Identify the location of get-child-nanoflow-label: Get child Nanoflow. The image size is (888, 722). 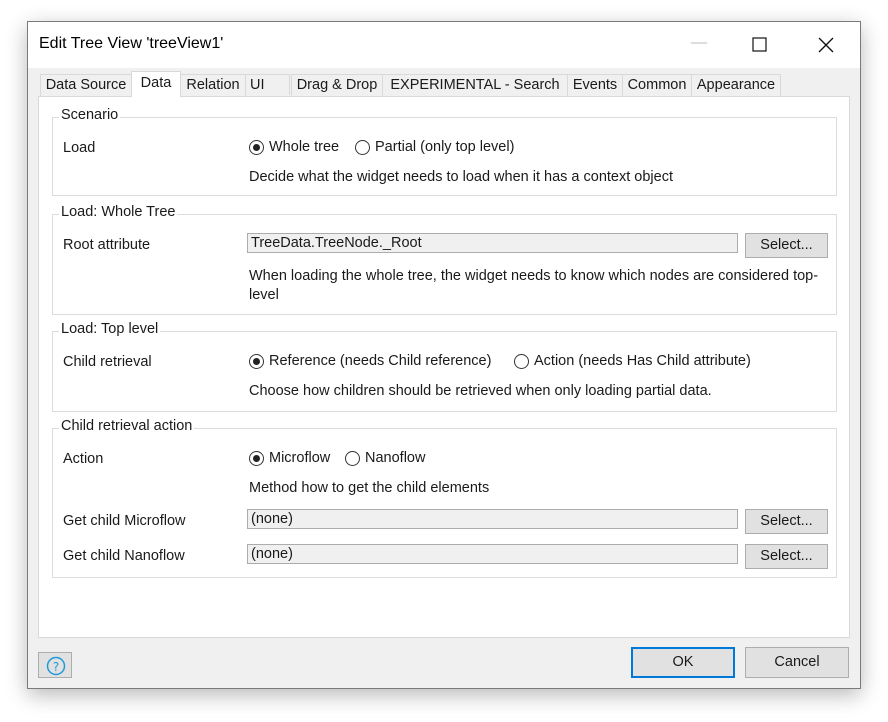
(124, 556).